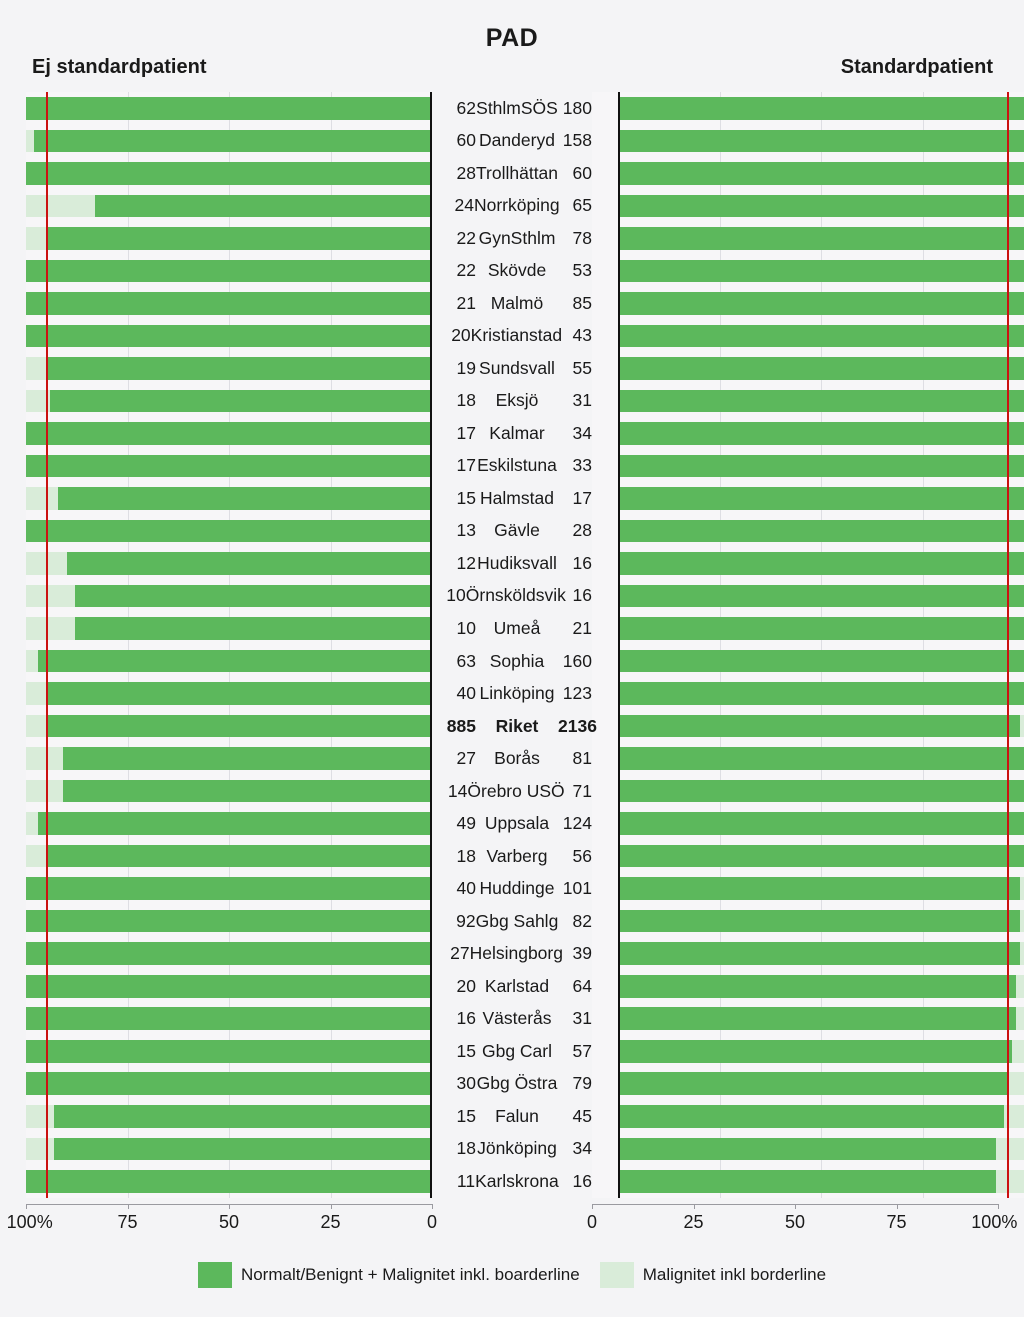 Image resolution: width=1024 pixels, height=1317 pixels. Describe the element at coordinates (582, 953) in the screenshot. I see `right-count: 39` at that location.